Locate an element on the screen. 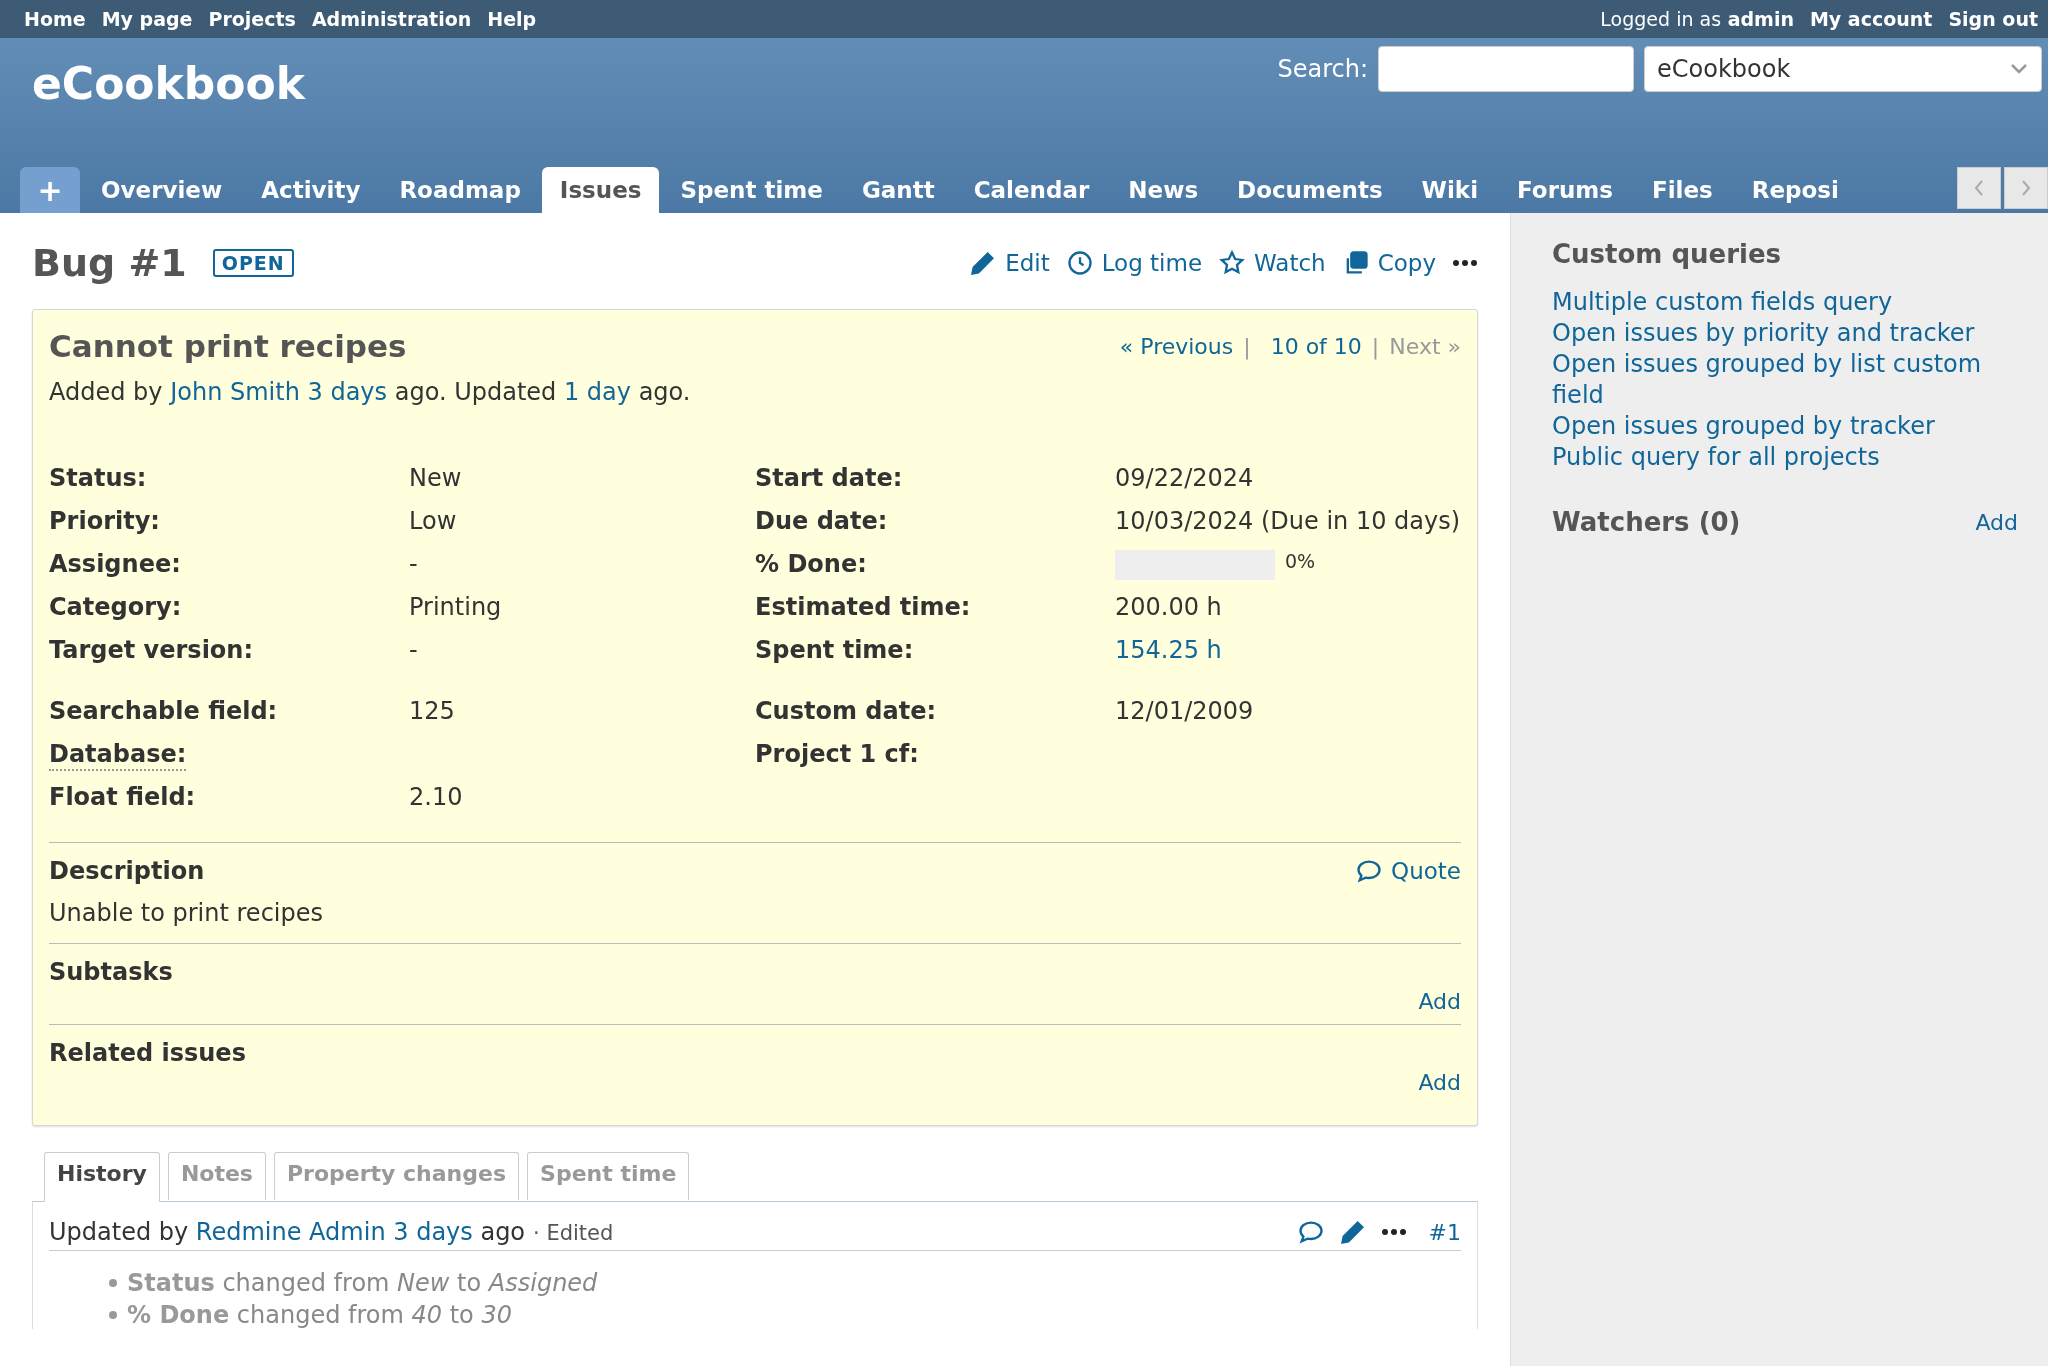 The height and width of the screenshot is (1366, 2048). search-label: Search: is located at coordinates (1322, 69).